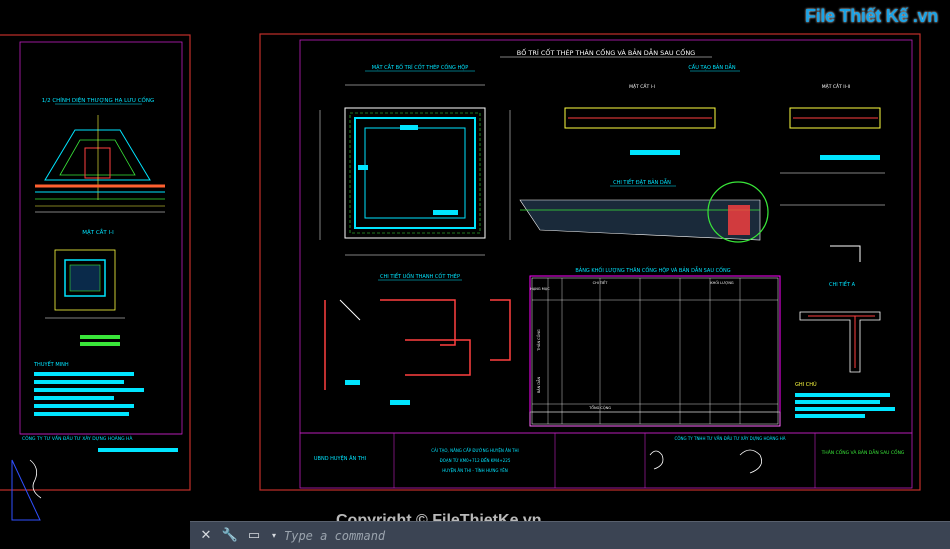 The image size is (950, 549). I want to click on section-approach-title: CHI TIẾT ĐẶT BẢN DẪN, so click(642, 182).